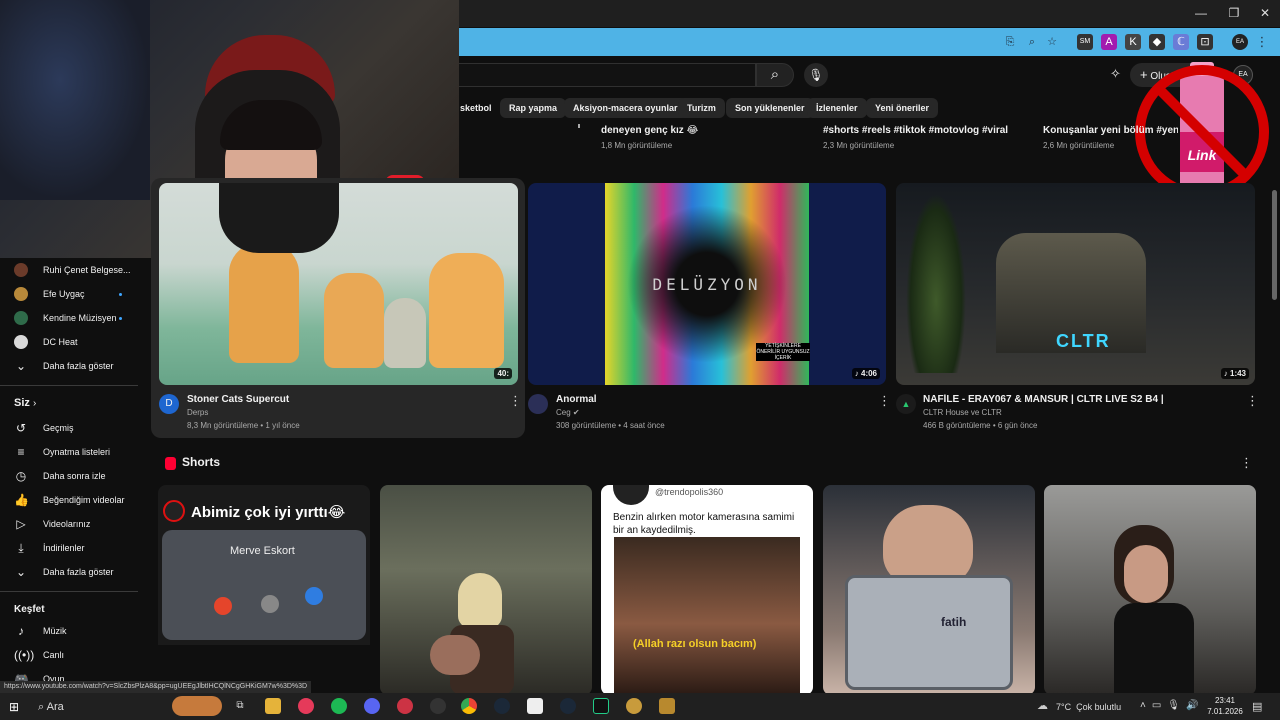 The width and height of the screenshot is (1280, 720). What do you see at coordinates (70, 318) in the screenshot?
I see `sidebar-subscription: Kendine Müzisyen` at bounding box center [70, 318].